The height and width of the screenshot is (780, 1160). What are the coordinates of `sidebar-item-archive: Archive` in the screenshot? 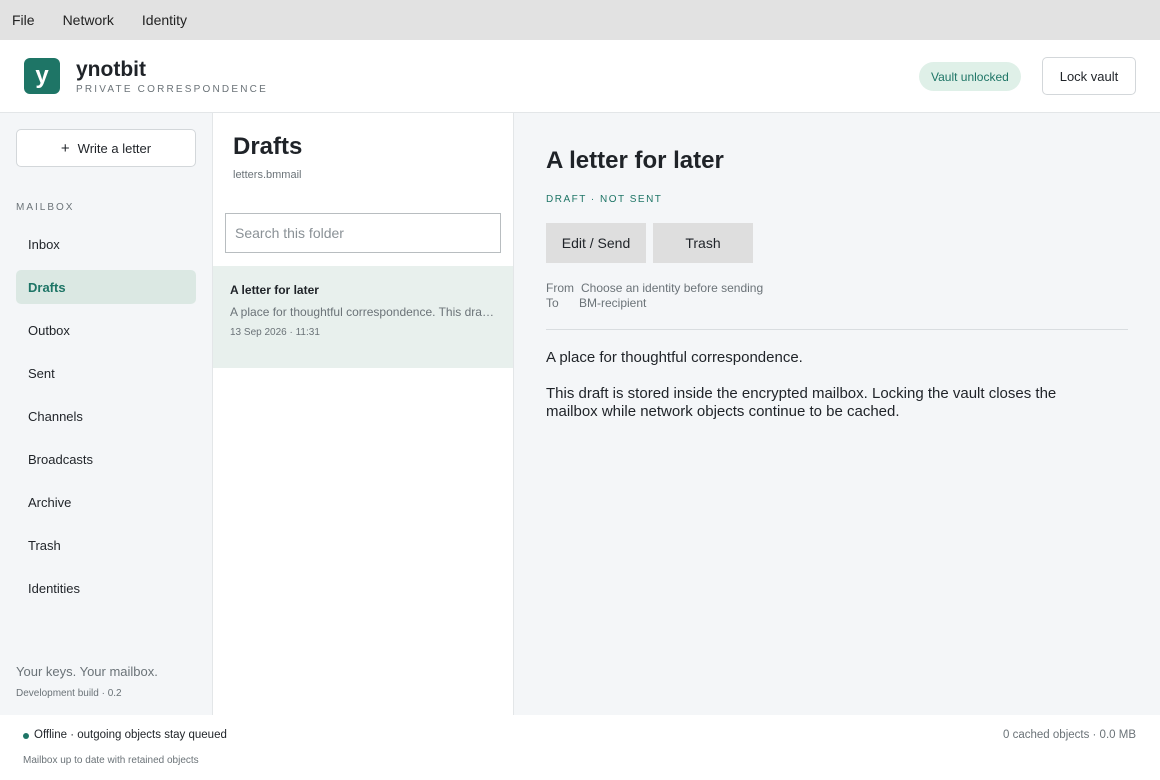 It's located at (106, 502).